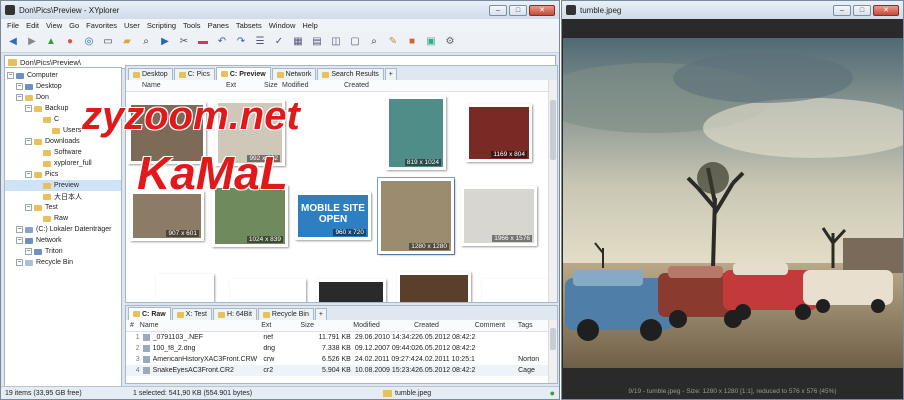  What do you see at coordinates (63, 251) in the screenshot?
I see `tree-item: – Triton` at bounding box center [63, 251].